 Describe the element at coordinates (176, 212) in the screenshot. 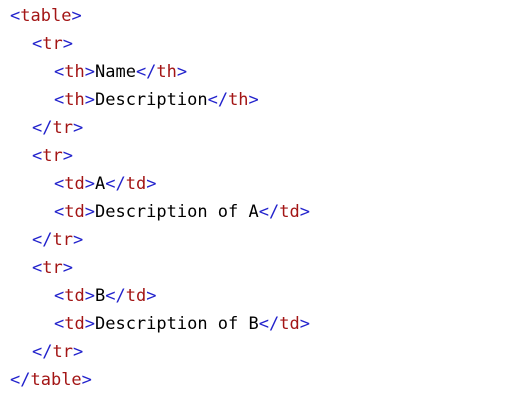

I see `cell-text: Description of A` at that location.